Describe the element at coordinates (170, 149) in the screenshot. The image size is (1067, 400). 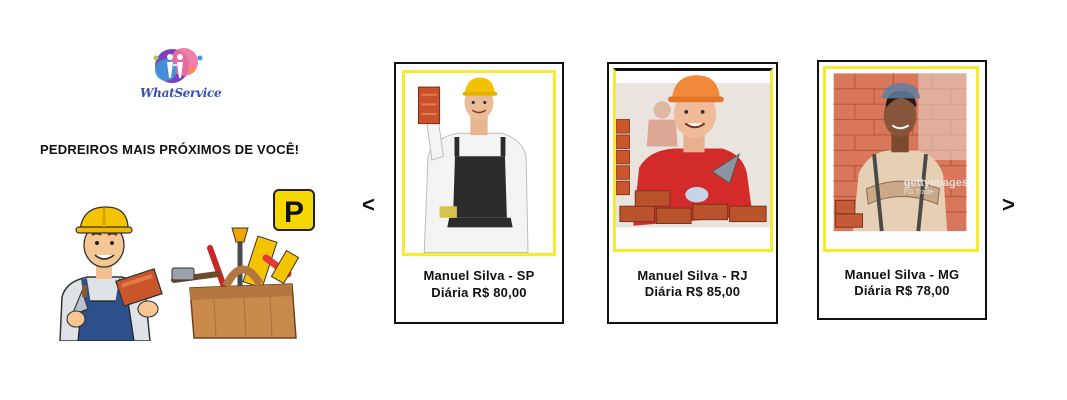
I see `page-title: PEDREIROS MAIS PRÓXIMOS DE VOCÊ!` at that location.